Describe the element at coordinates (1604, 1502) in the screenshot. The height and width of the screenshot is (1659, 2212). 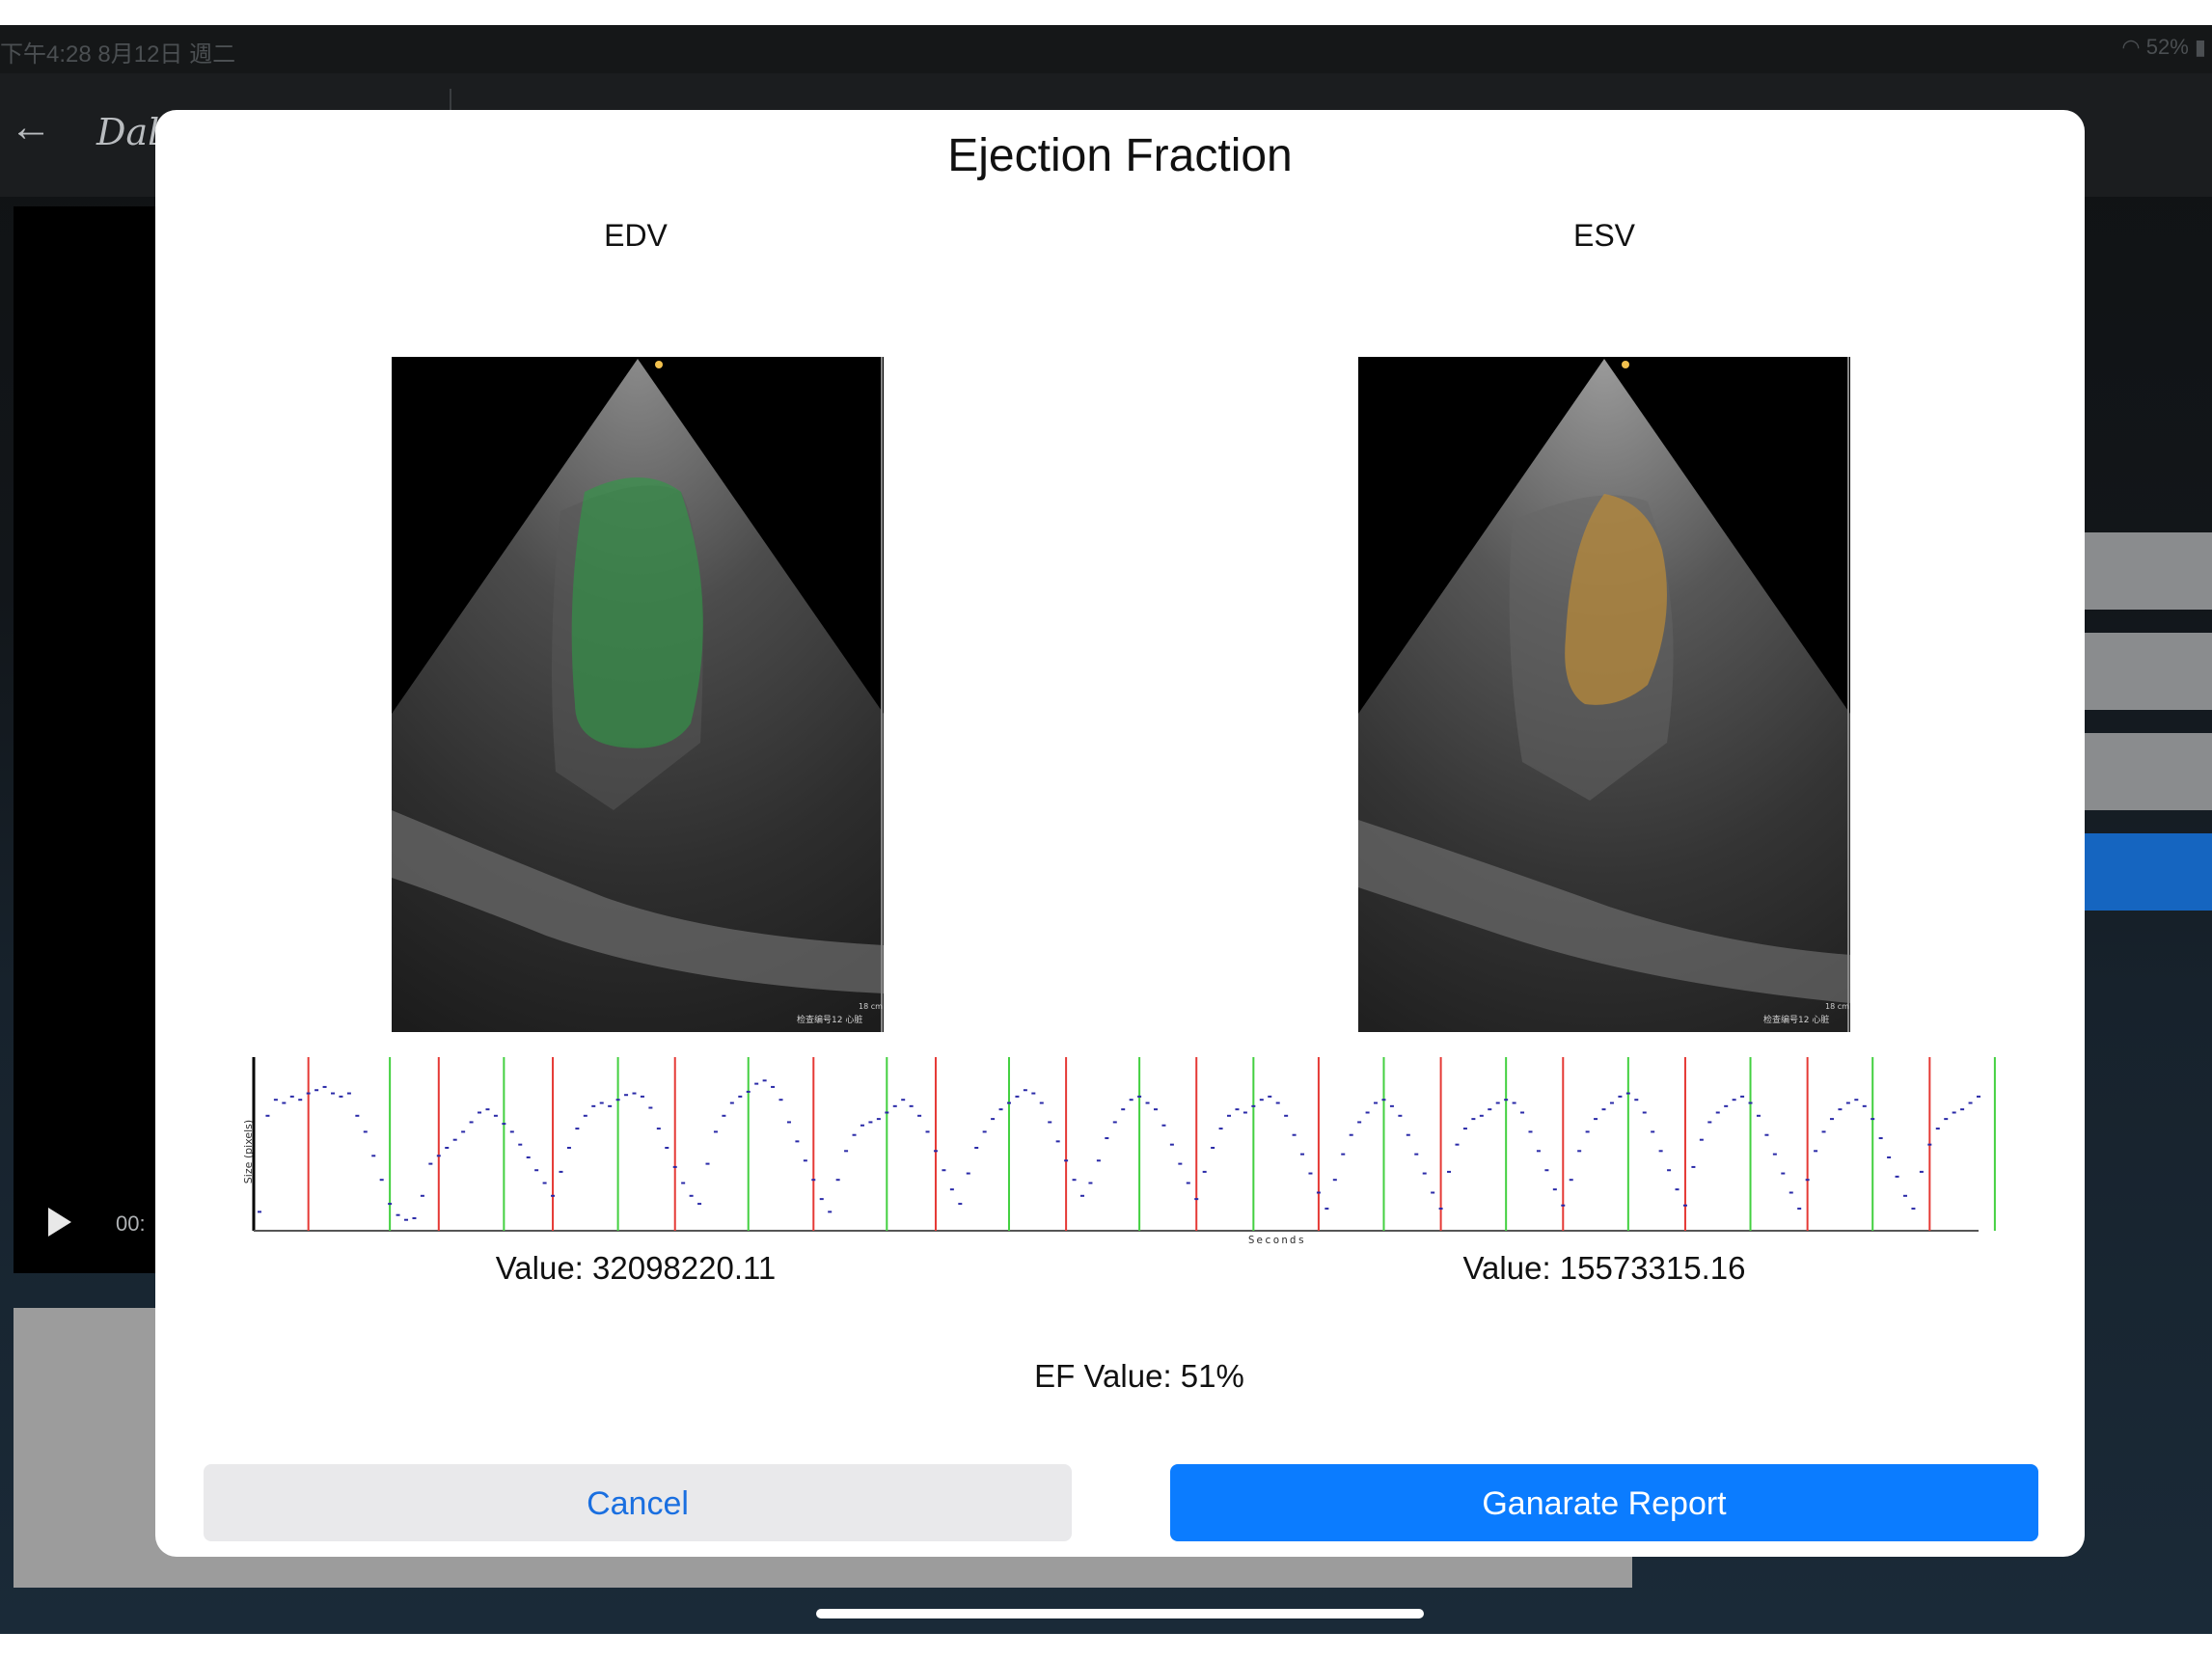
I see `generate-report-button: Ganarate Report` at that location.